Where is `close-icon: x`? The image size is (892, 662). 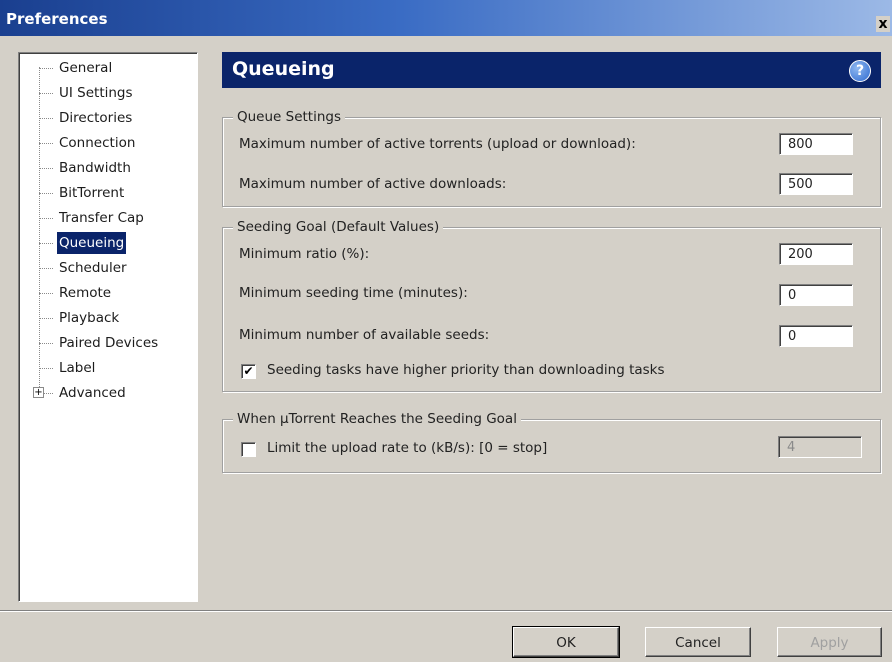 close-icon: x is located at coordinates (883, 24).